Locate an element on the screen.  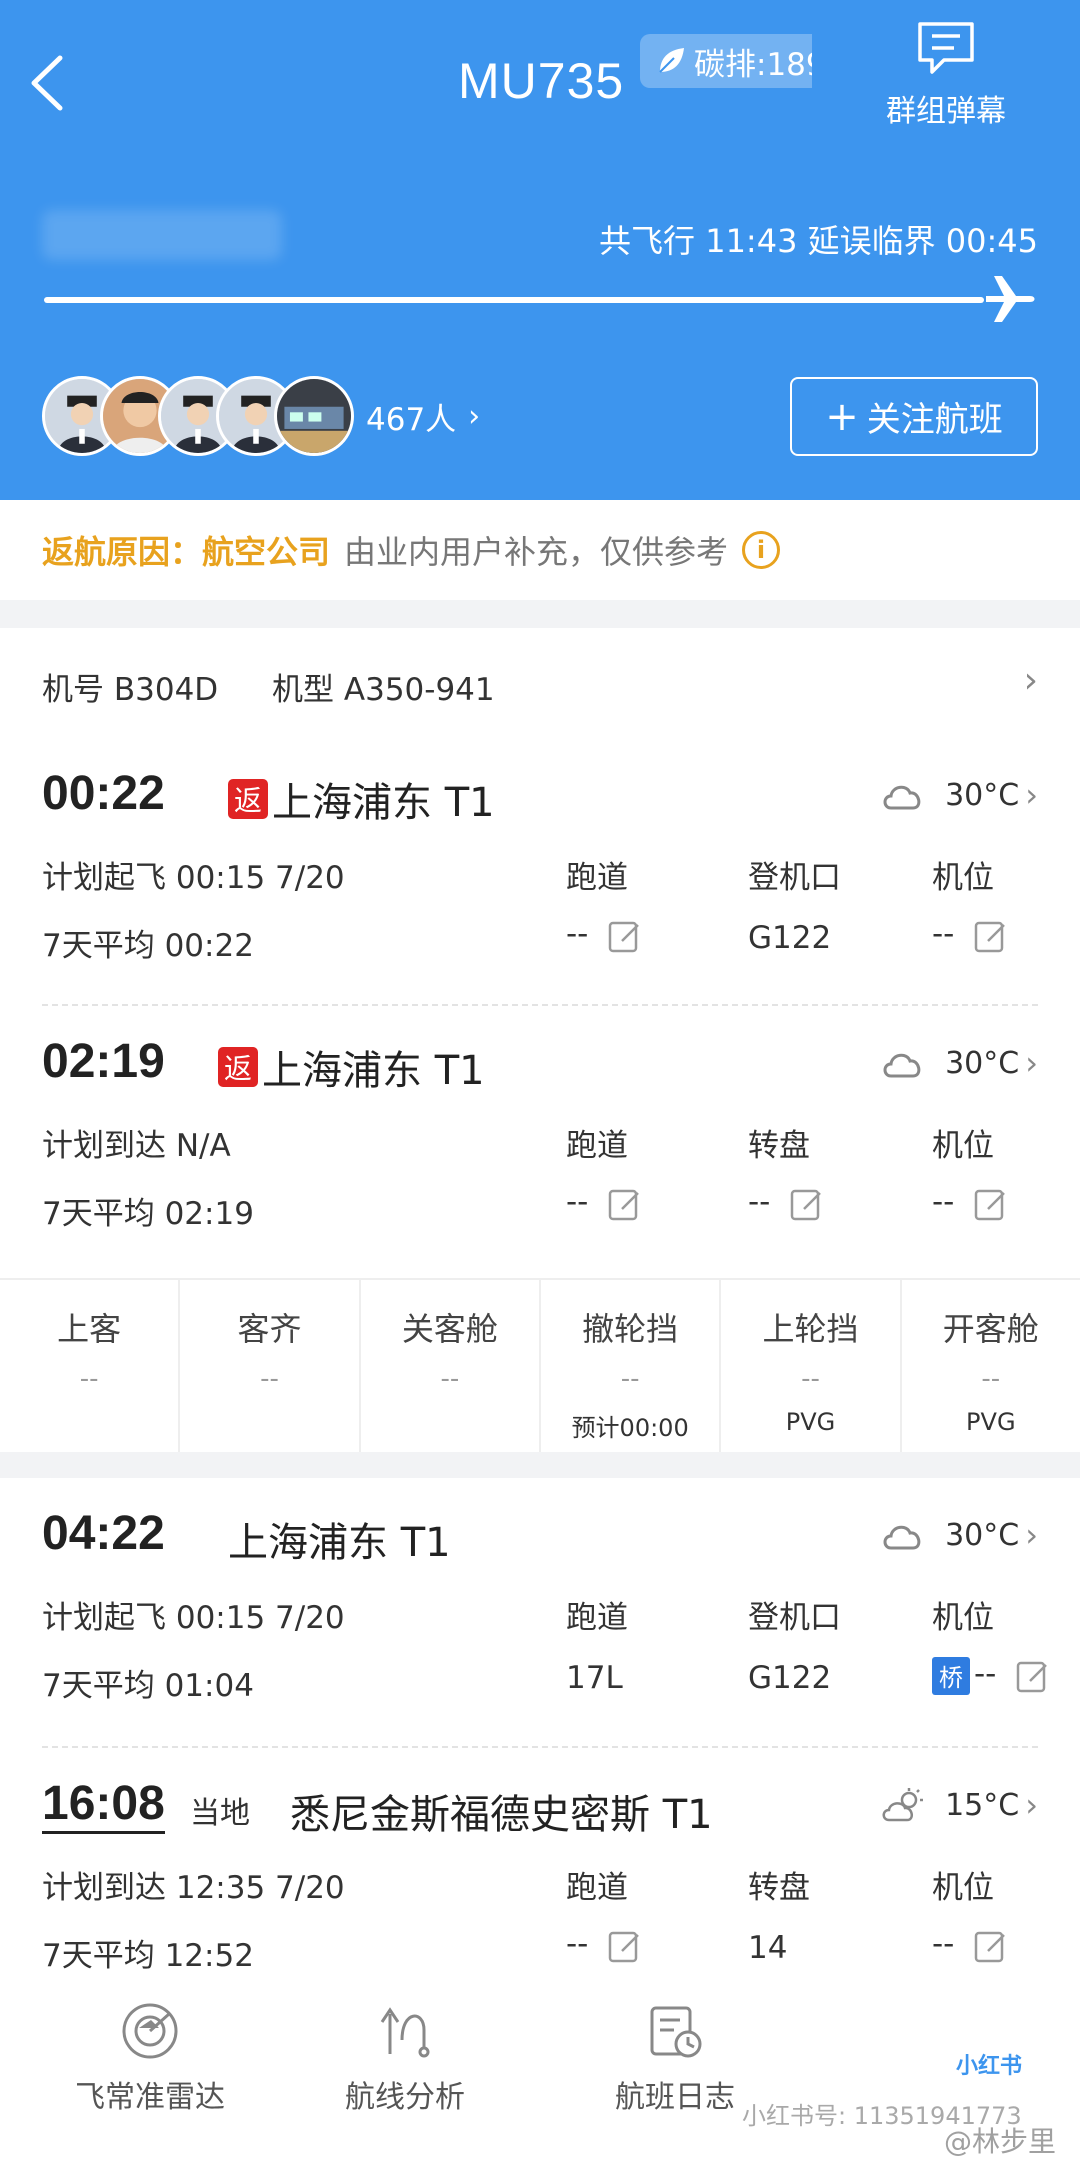
avatar is located at coordinates (314, 416).